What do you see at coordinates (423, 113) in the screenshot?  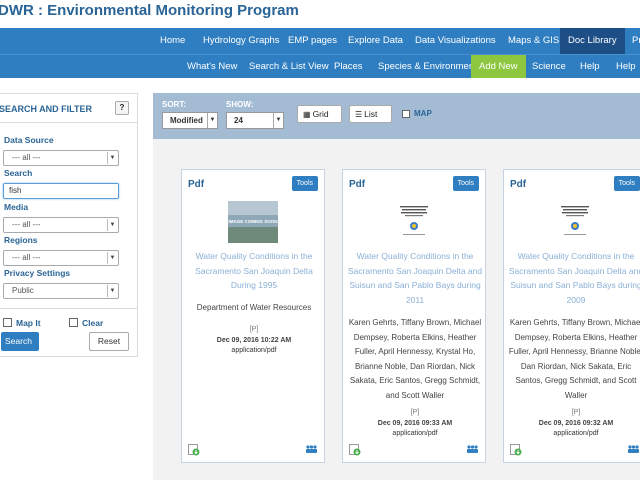 I see `map-label: MAP` at bounding box center [423, 113].